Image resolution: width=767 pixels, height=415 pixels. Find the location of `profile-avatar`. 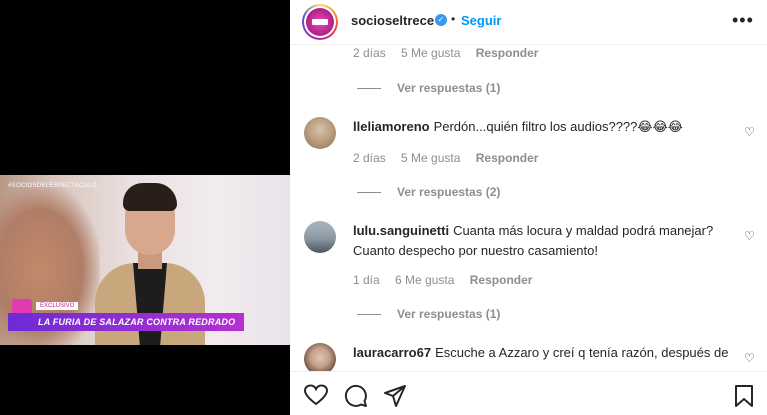

profile-avatar is located at coordinates (320, 22).